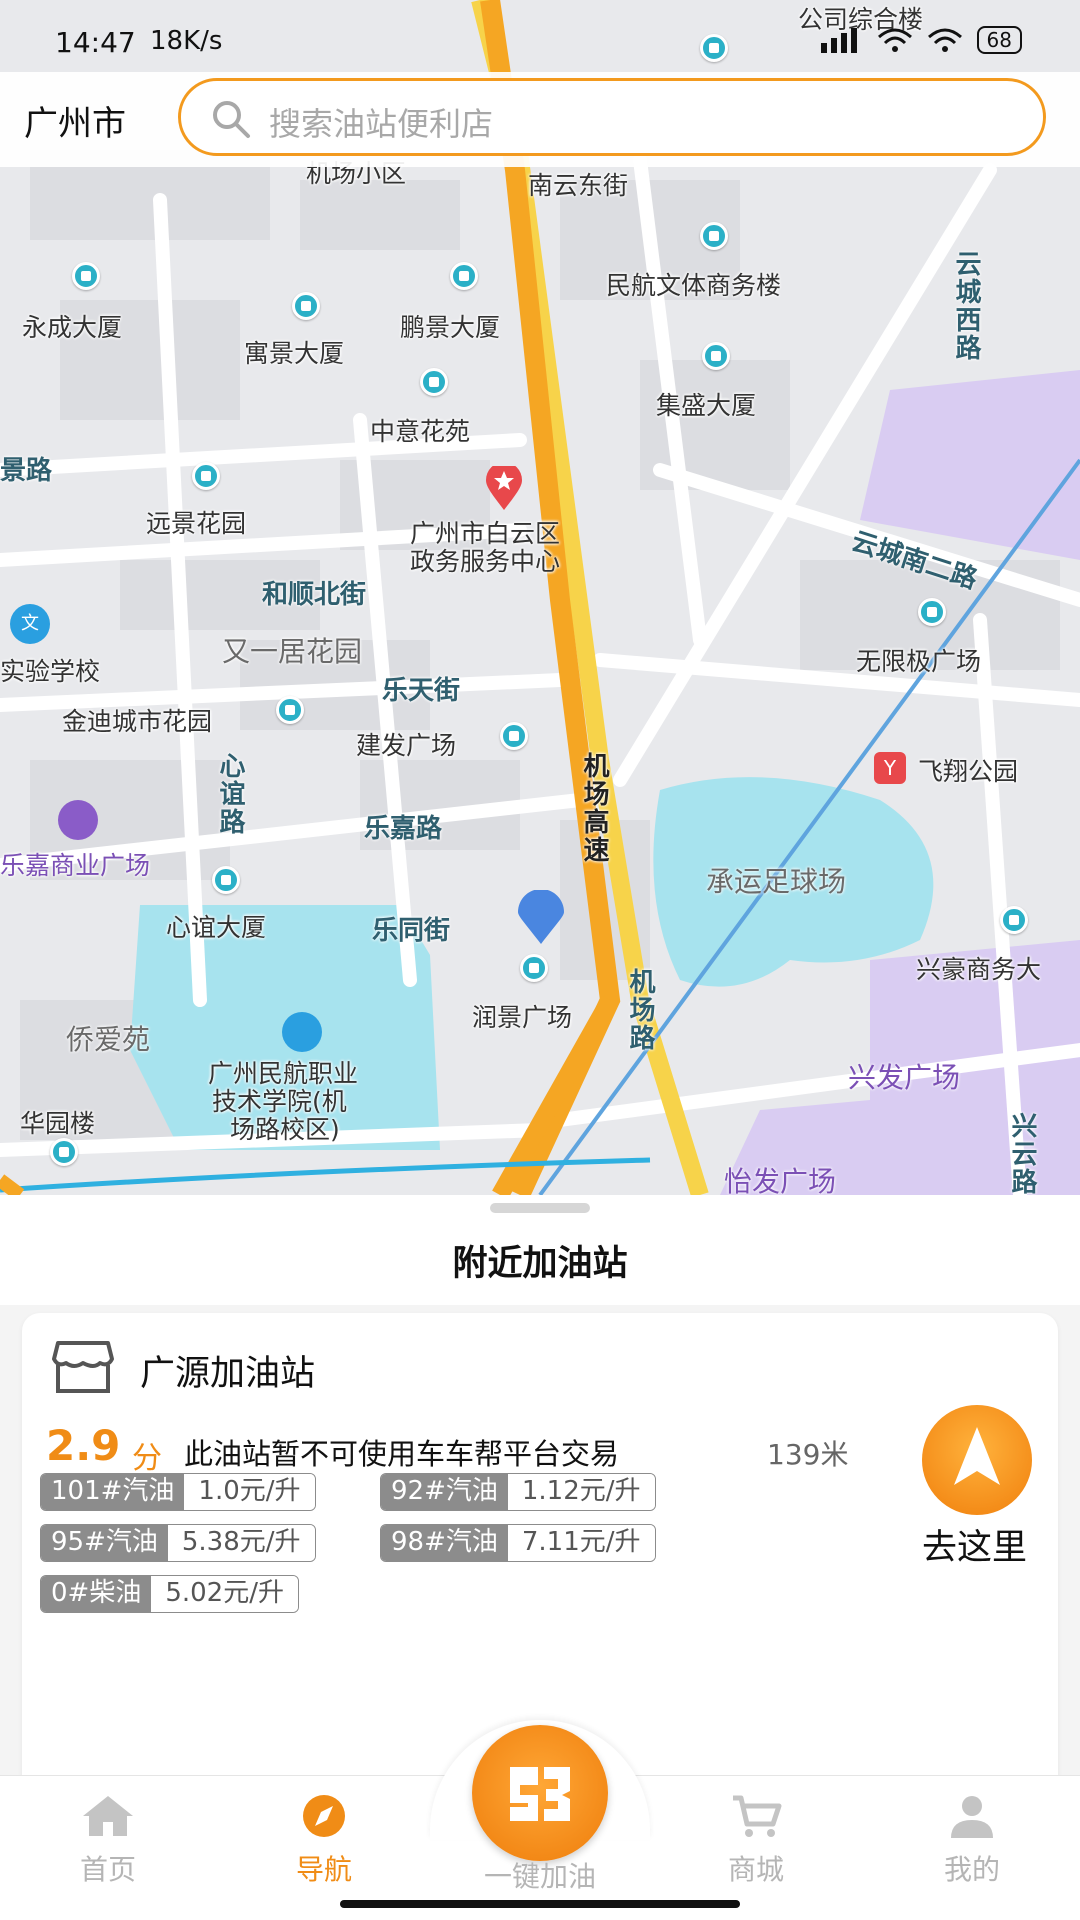 This screenshot has width=1080, height=1920. Describe the element at coordinates (578, 184) in the screenshot. I see `poi-label: 南云东街` at that location.